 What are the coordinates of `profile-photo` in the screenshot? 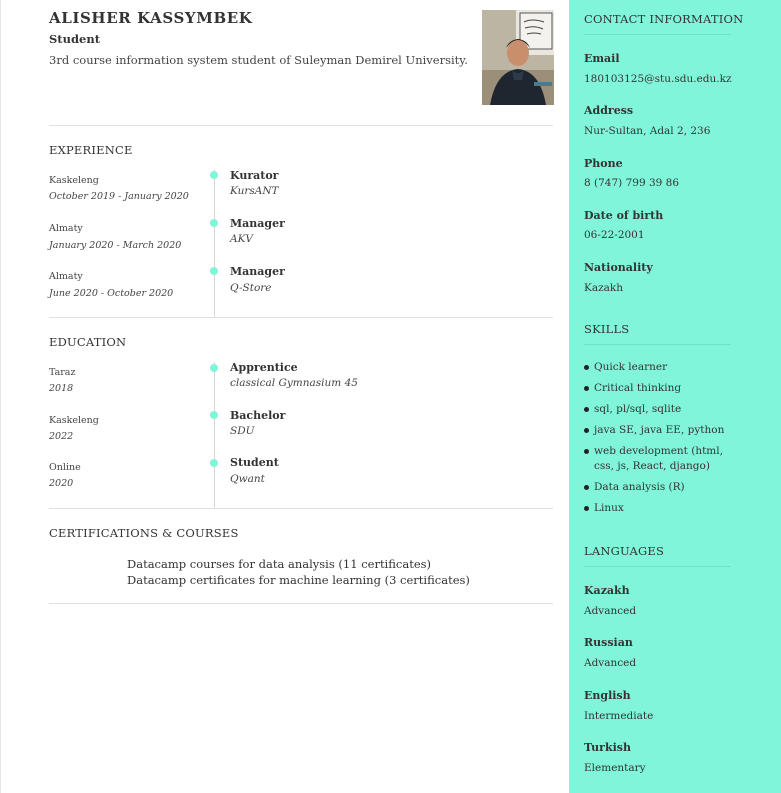 It's located at (518, 57).